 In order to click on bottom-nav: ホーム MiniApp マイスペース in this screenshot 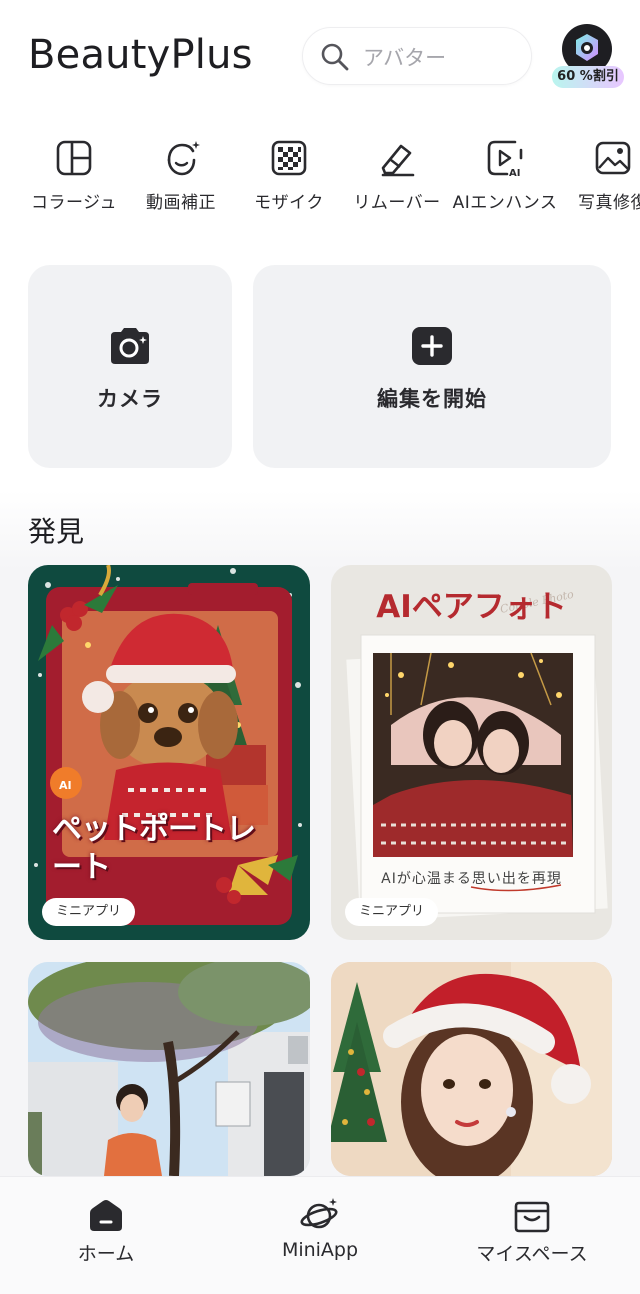, I will do `click(320, 1235)`.